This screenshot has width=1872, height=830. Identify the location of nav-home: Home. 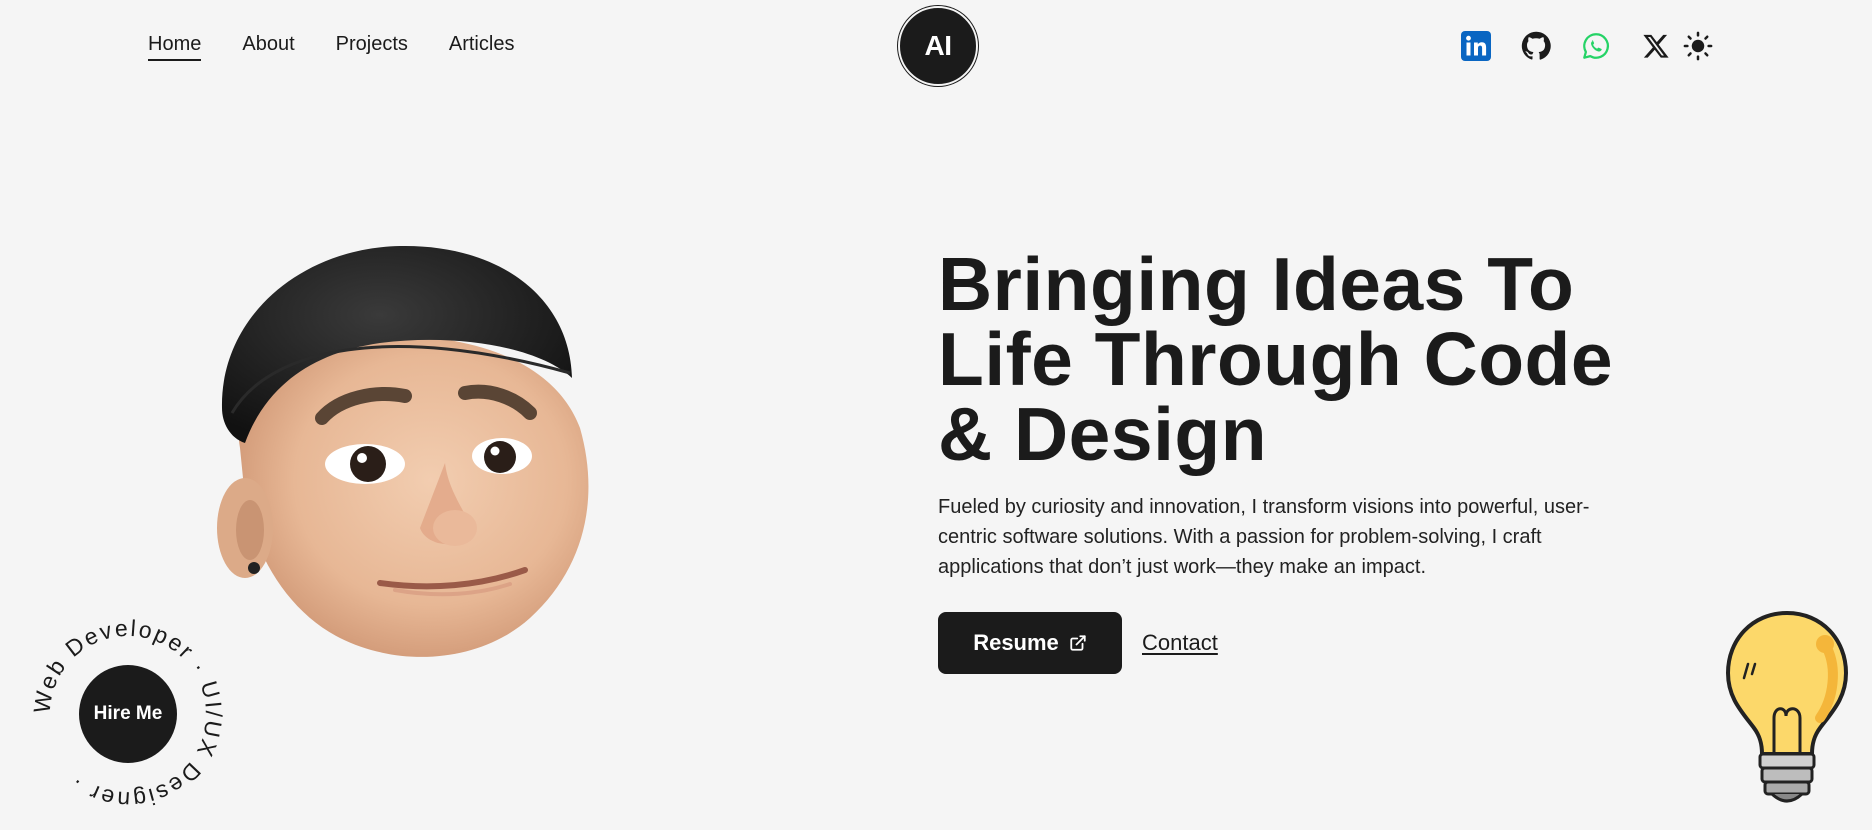
(175, 47).